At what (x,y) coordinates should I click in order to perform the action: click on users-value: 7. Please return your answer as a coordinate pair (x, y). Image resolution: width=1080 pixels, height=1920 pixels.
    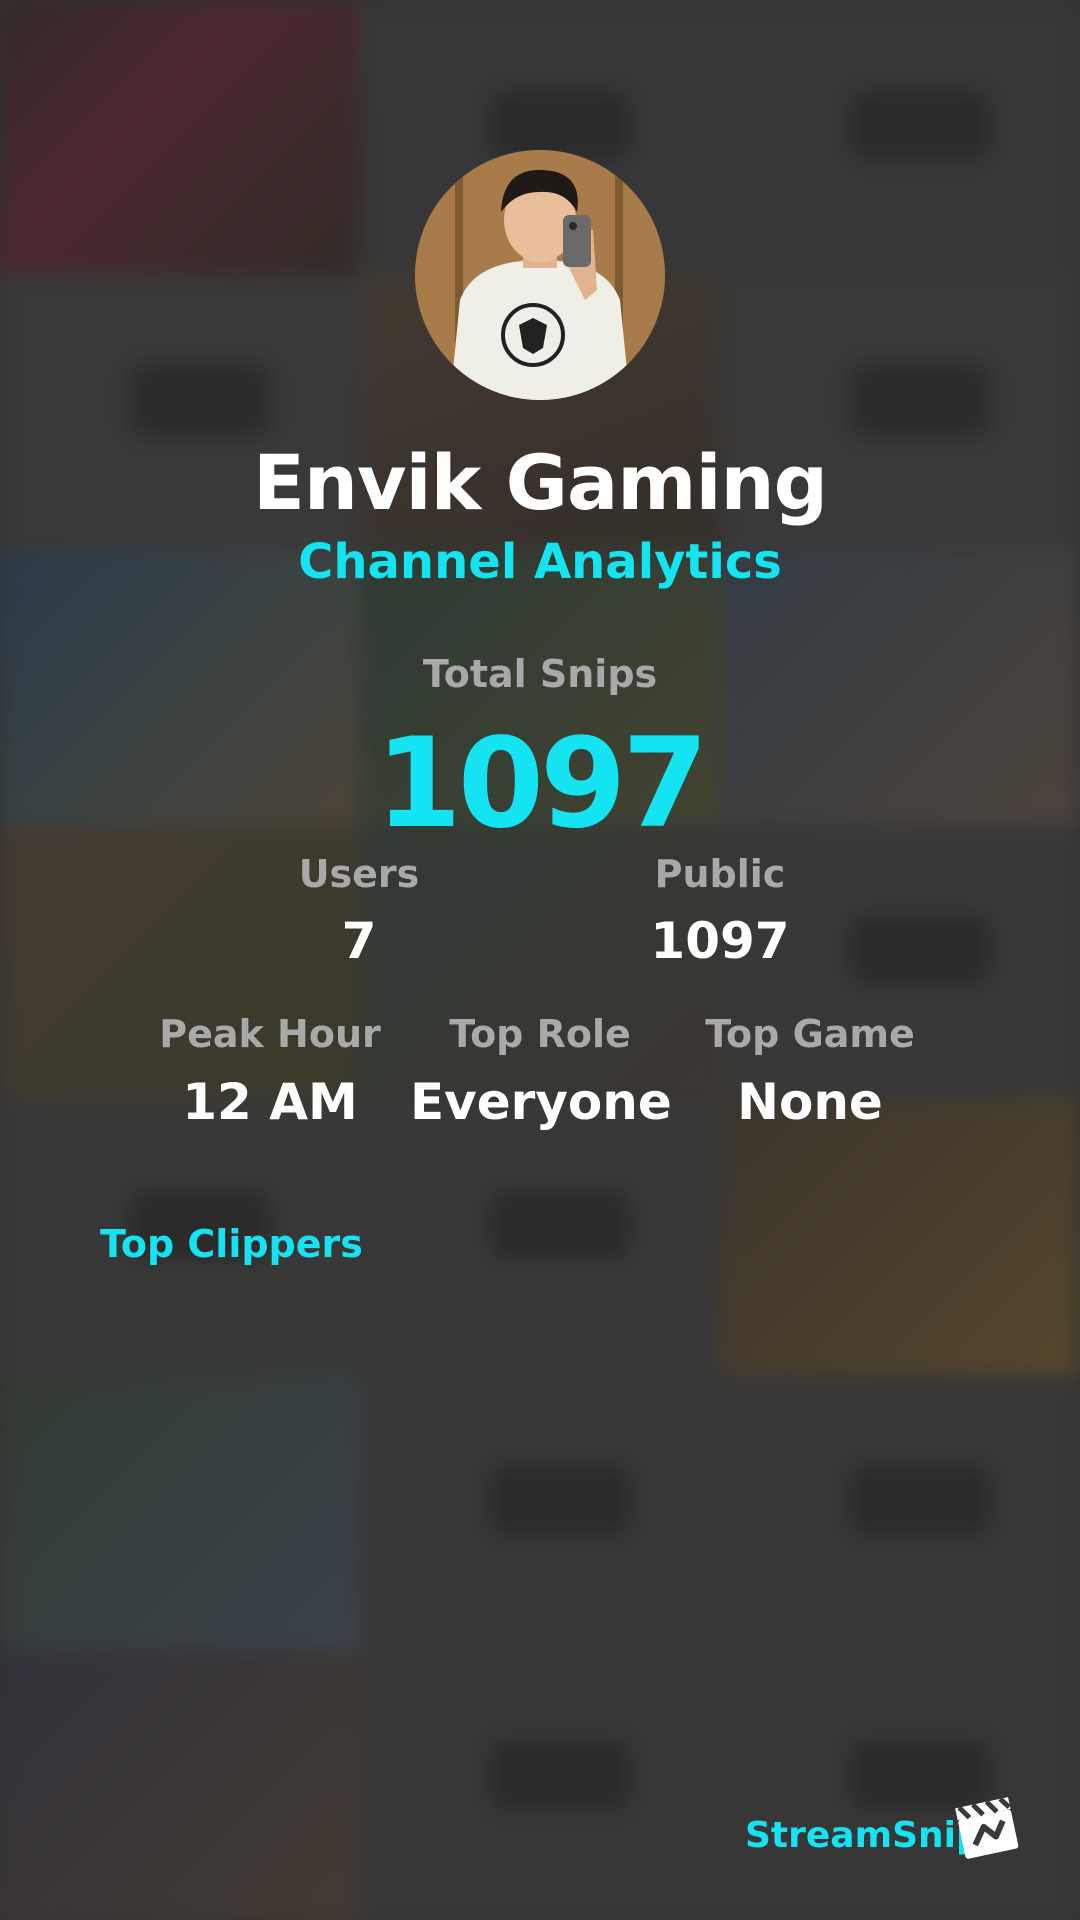
    Looking at the image, I should click on (359, 941).